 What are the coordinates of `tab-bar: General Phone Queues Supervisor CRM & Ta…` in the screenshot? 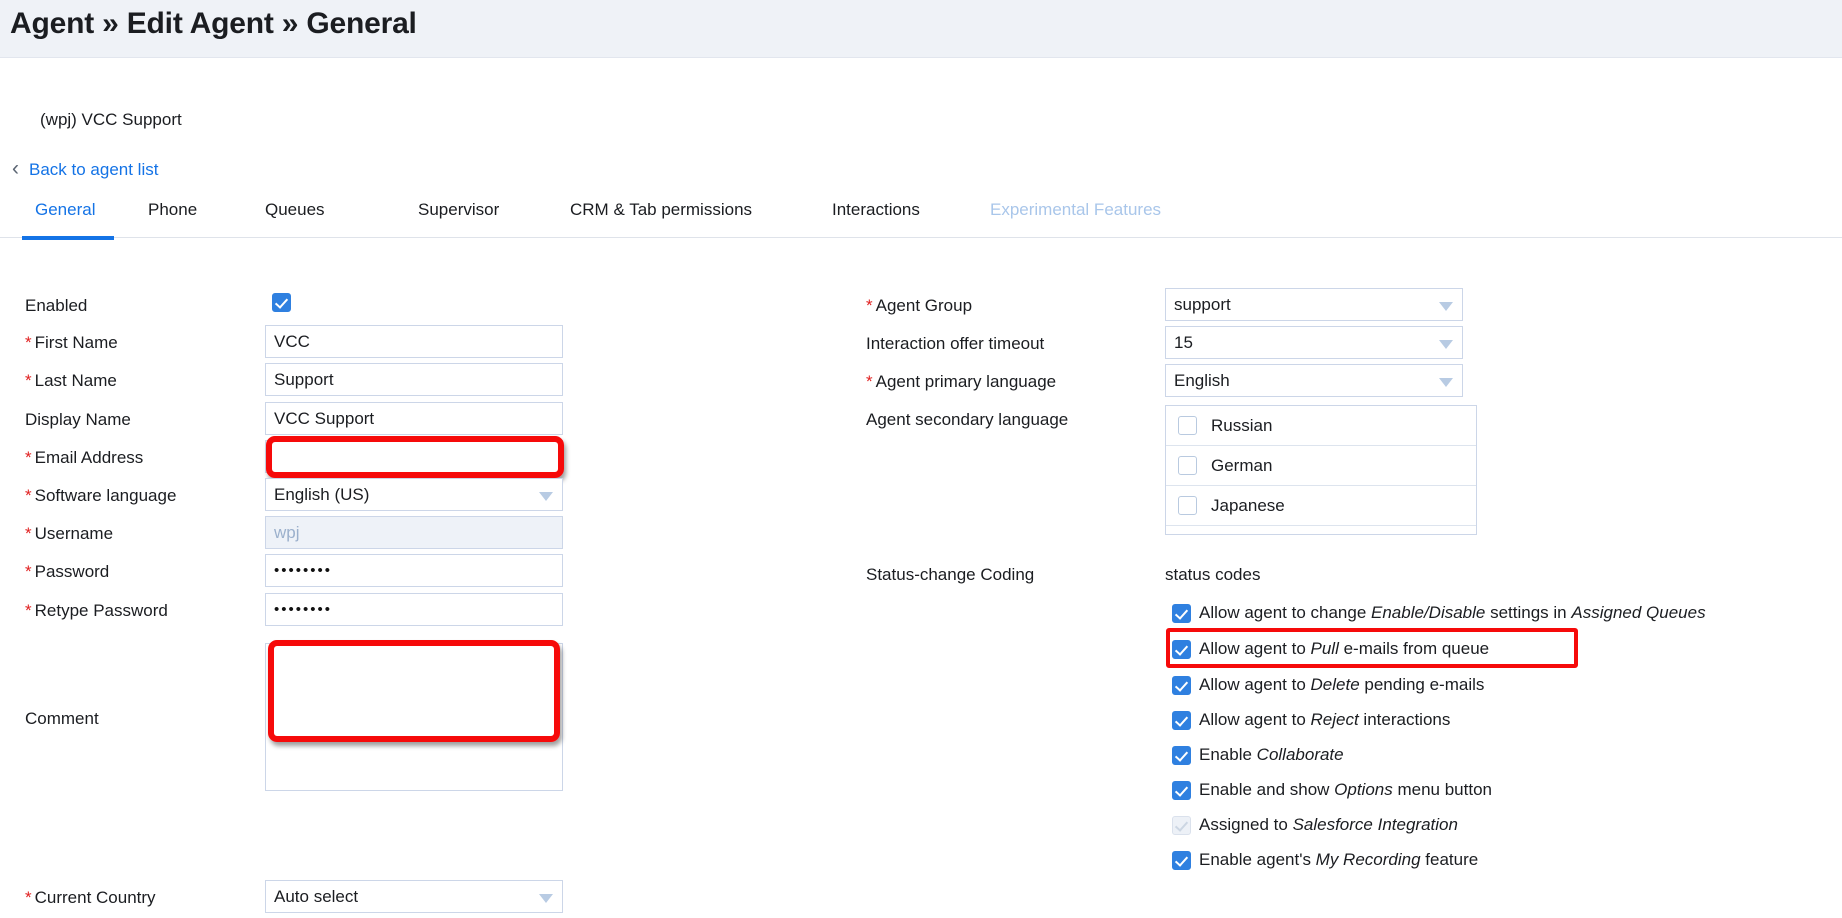 It's located at (921, 217).